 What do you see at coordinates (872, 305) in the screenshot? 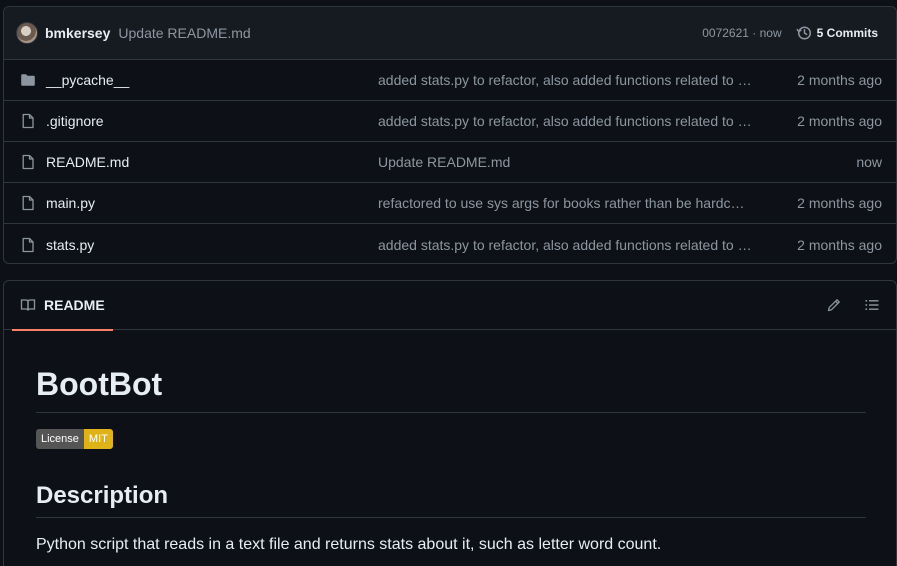
I see `list-outline-icon` at bounding box center [872, 305].